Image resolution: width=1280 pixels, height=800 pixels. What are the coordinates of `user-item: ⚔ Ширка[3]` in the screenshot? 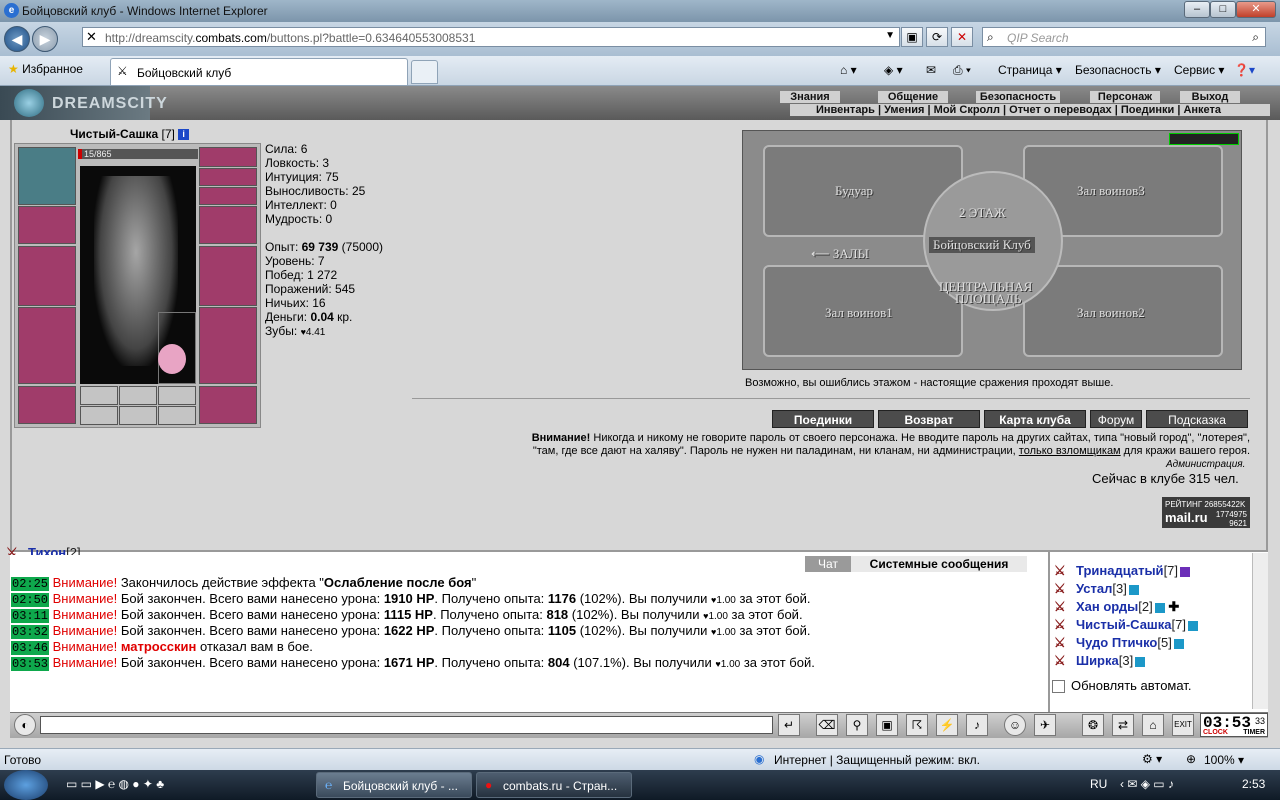 It's located at (1100, 661).